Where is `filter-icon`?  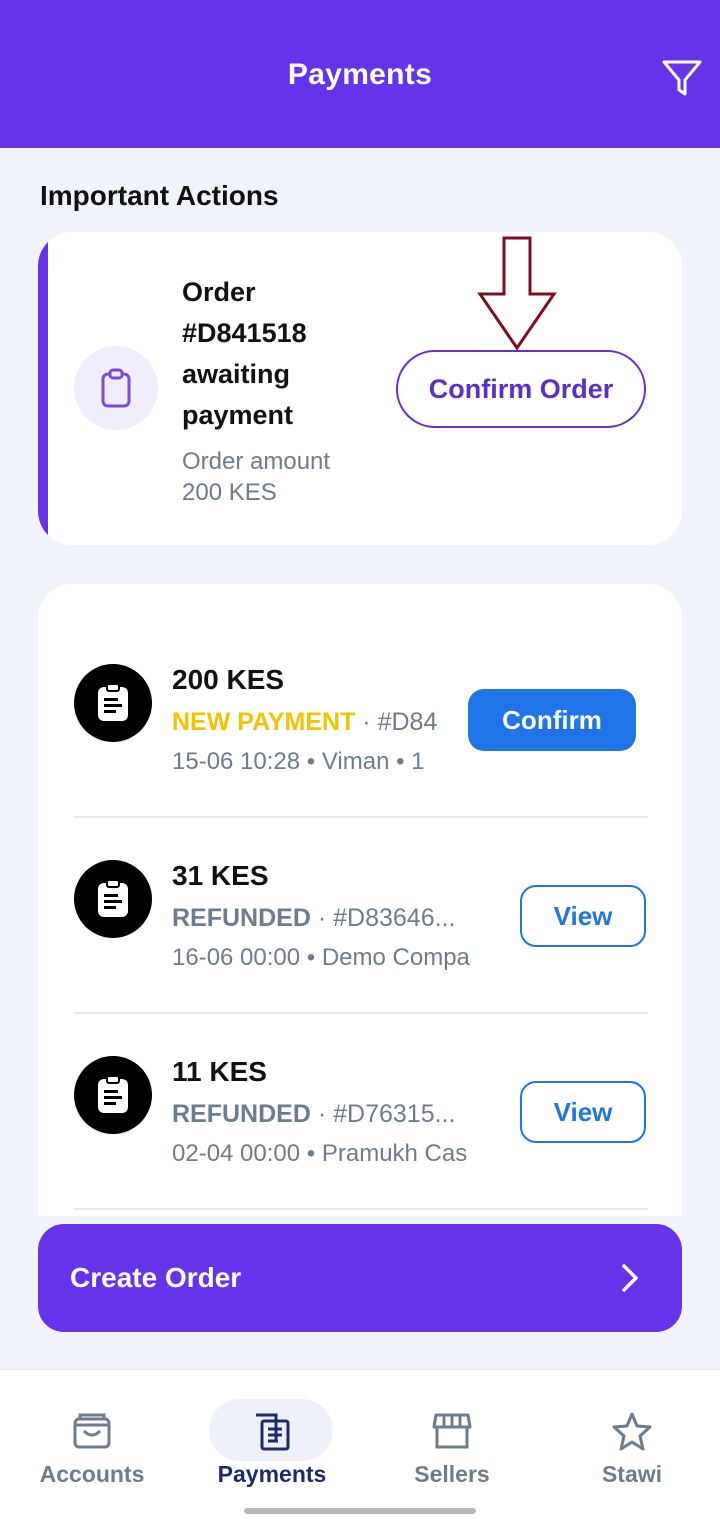 filter-icon is located at coordinates (682, 78).